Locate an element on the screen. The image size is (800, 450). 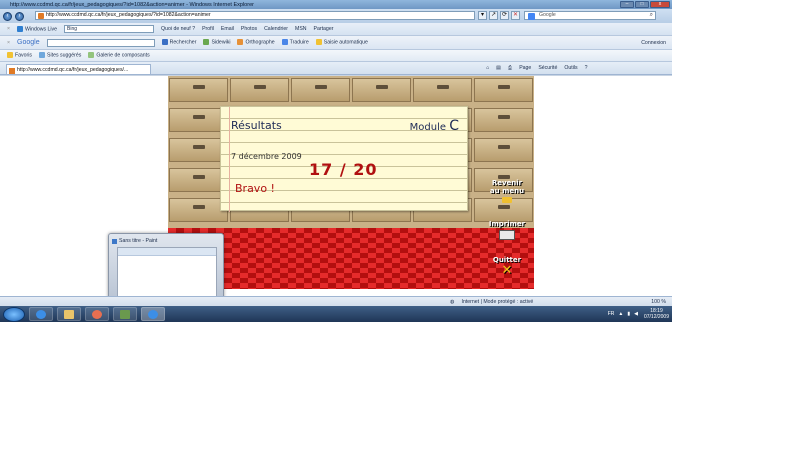
tray-arrow-icon: ▲ is located at coordinates (620, 314).